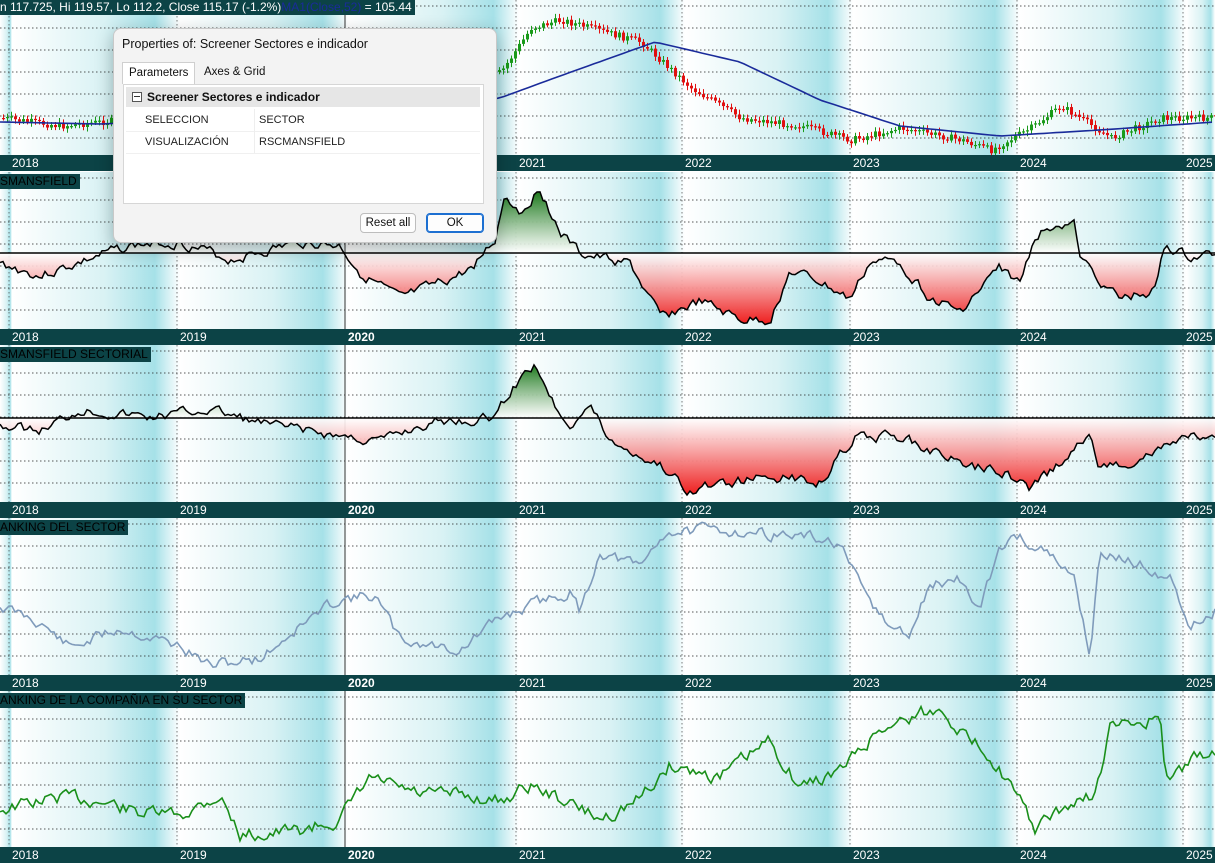  What do you see at coordinates (1033, 337) in the screenshot?
I see `year-label: 2024` at bounding box center [1033, 337].